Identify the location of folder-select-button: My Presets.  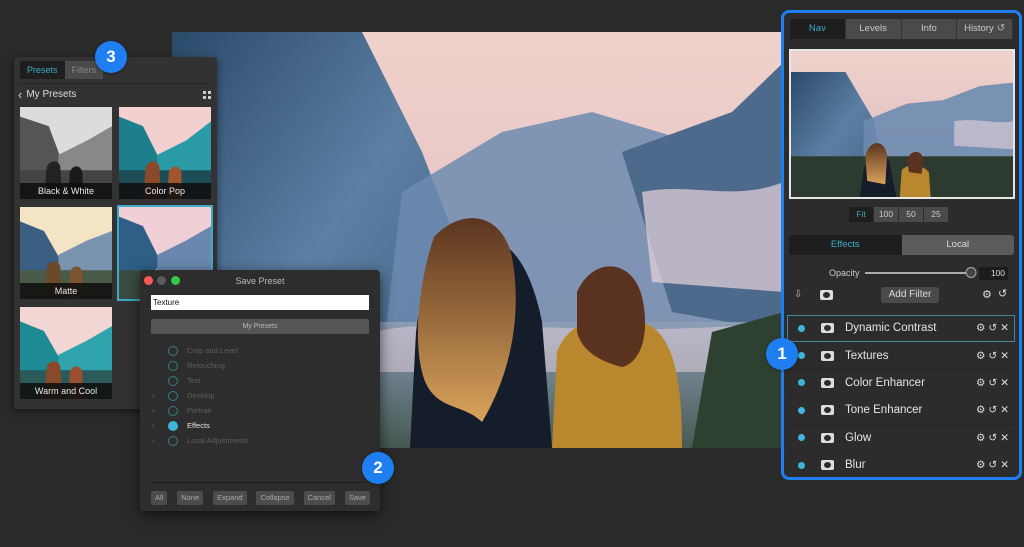
(260, 326).